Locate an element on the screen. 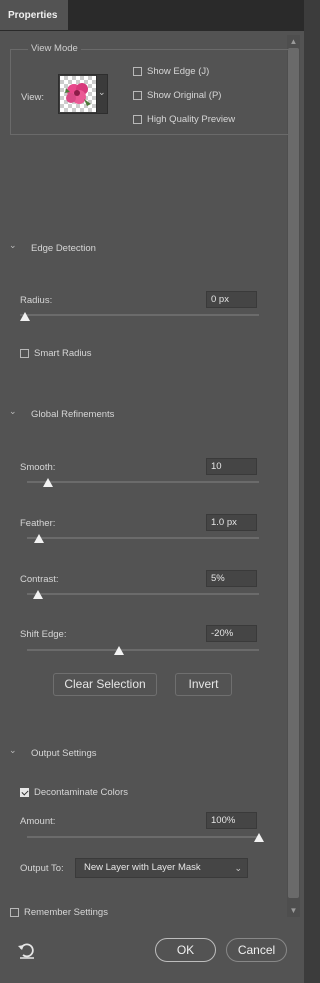  shift-edge-slider-track is located at coordinates (143, 650).